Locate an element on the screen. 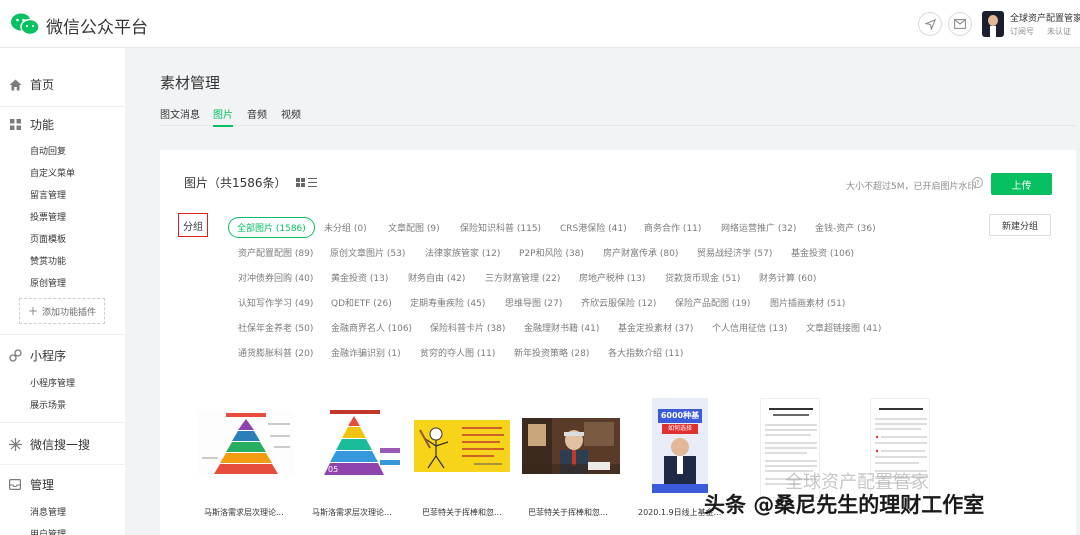 Image resolution: width=1080 pixels, height=535 pixels. svg-text: 05 is located at coordinates (333, 469).